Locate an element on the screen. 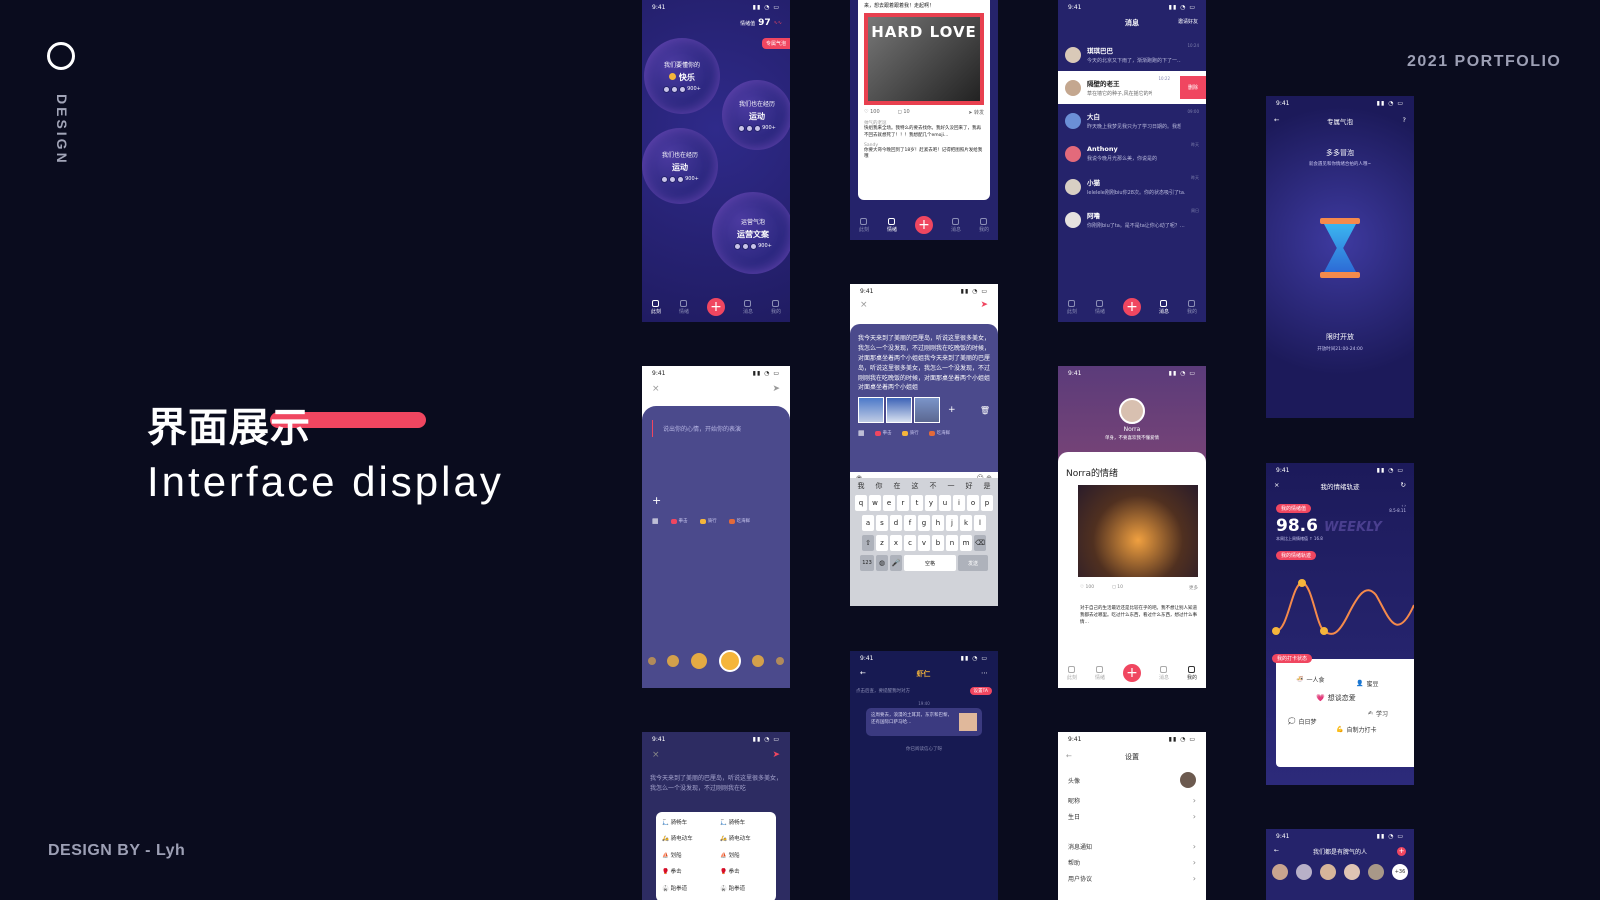 The width and height of the screenshot is (1600, 900). key-g: g is located at coordinates (924, 523).